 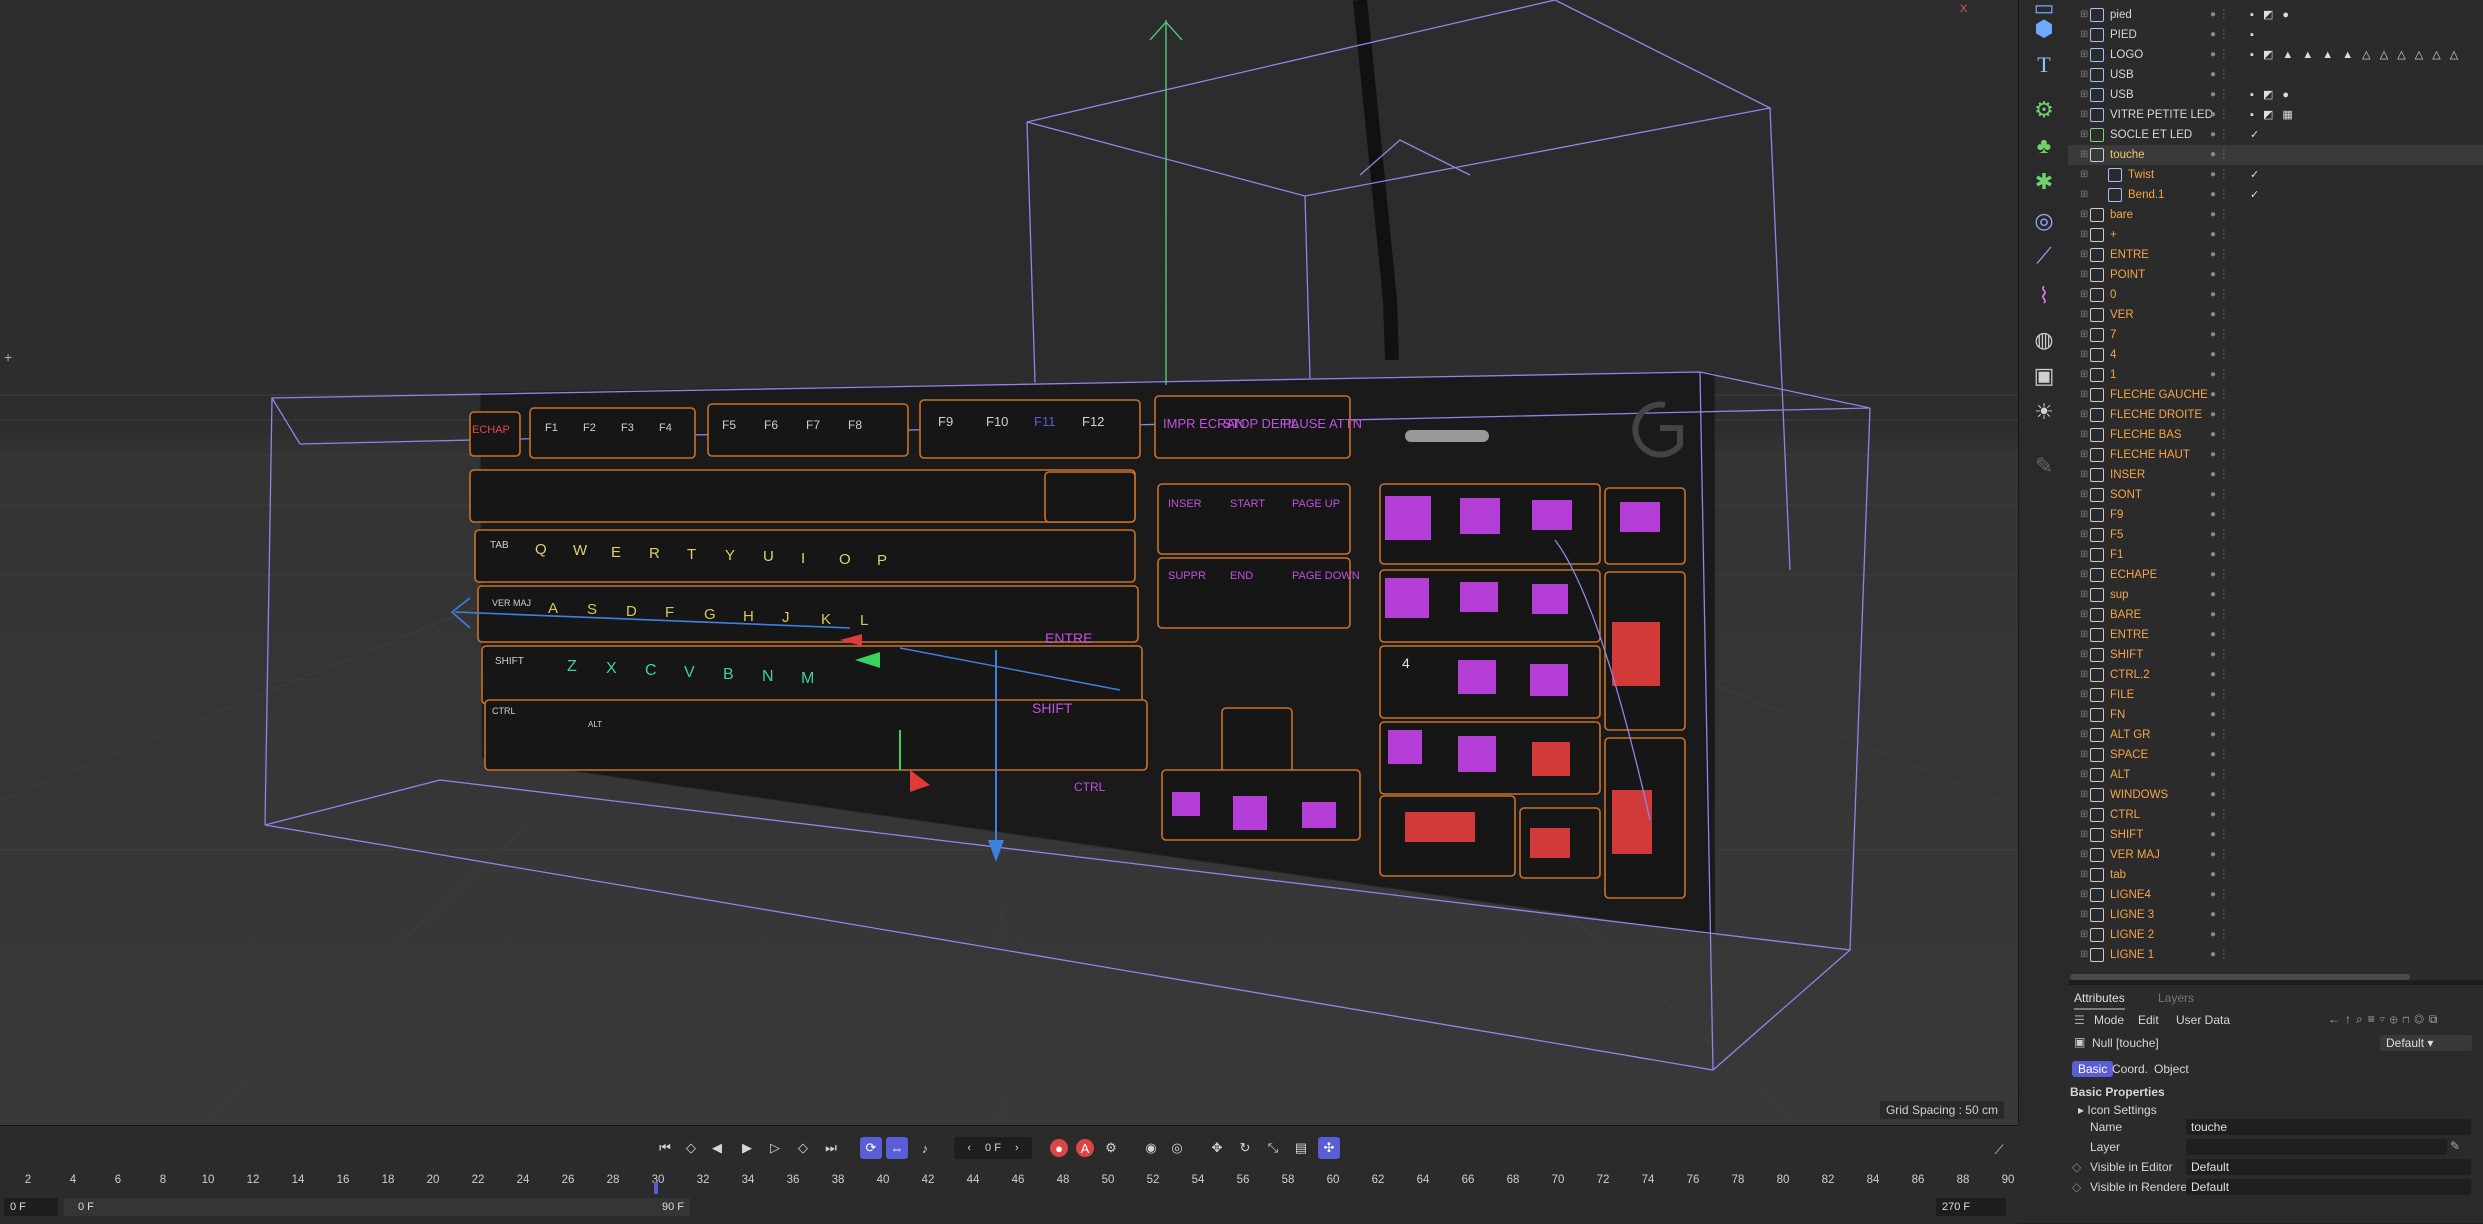 I want to click on cloner-icon: ♣, so click(x=2044, y=146).